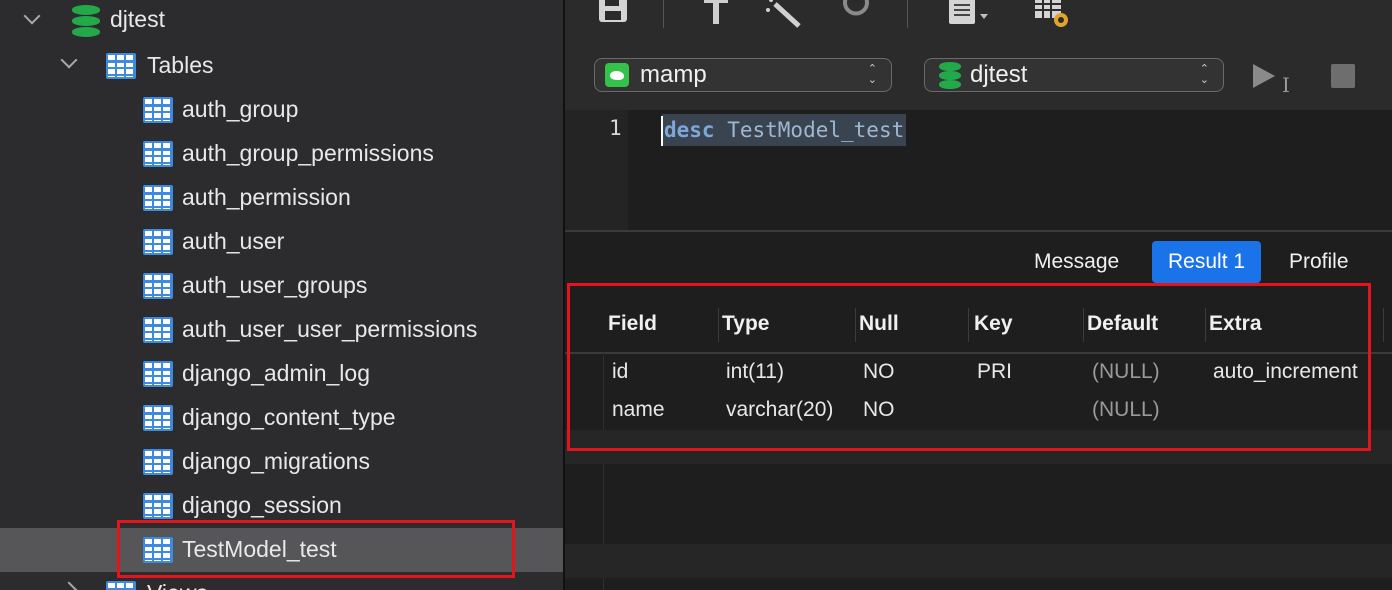  What do you see at coordinates (1383, 325) in the screenshot?
I see `column-divider` at bounding box center [1383, 325].